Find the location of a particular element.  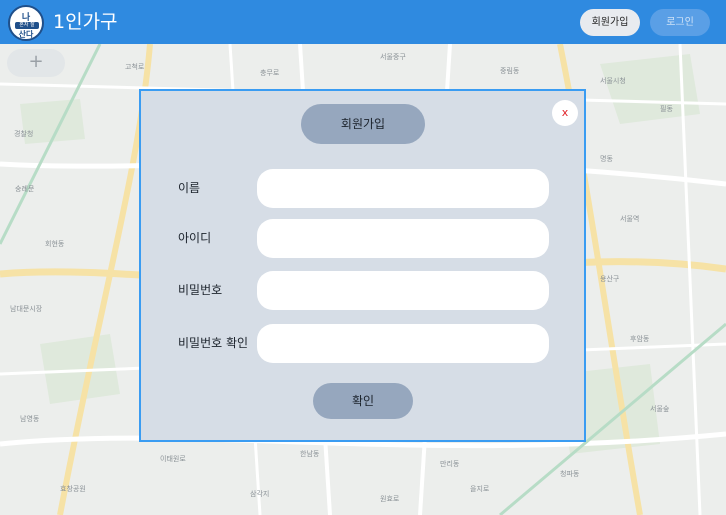

map-label: 한남동 is located at coordinates (310, 454).